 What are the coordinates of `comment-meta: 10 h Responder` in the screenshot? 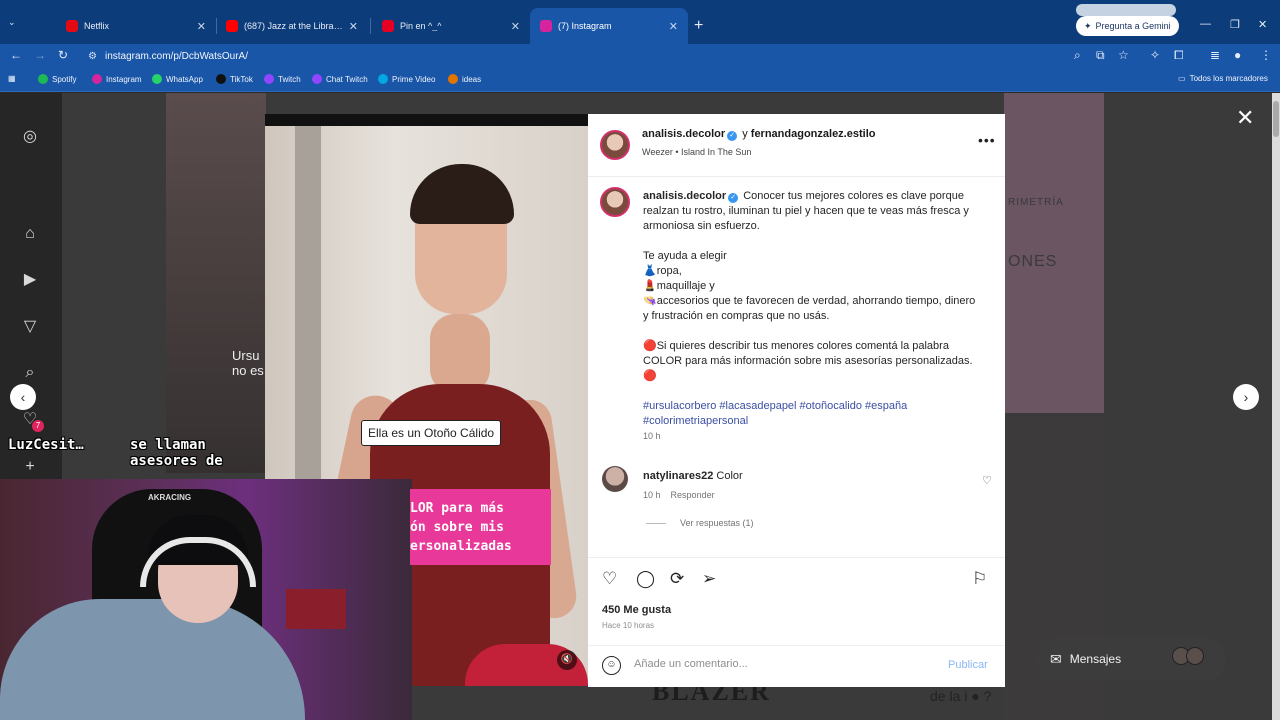 It's located at (679, 495).